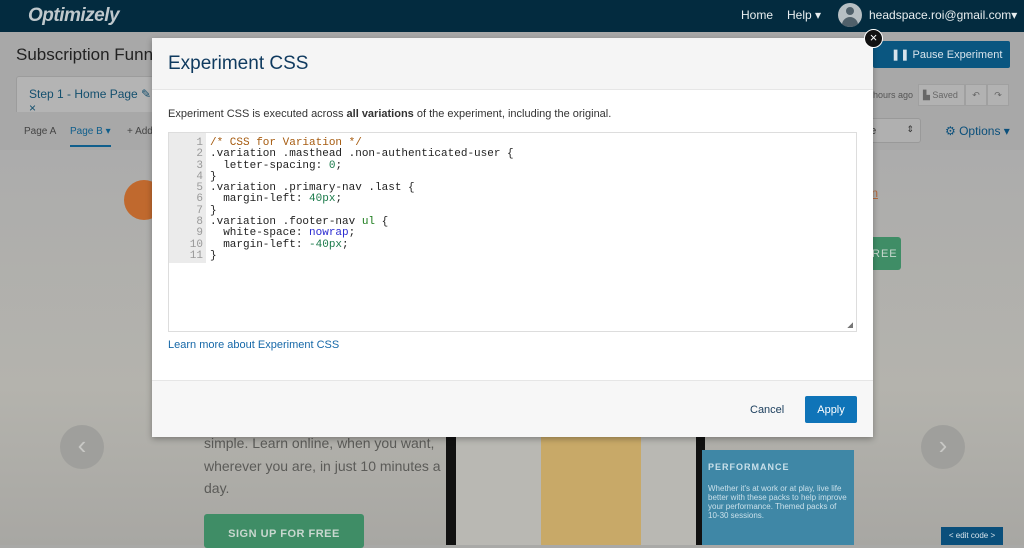  I want to click on dialog-title: Experiment CSS, so click(238, 63).